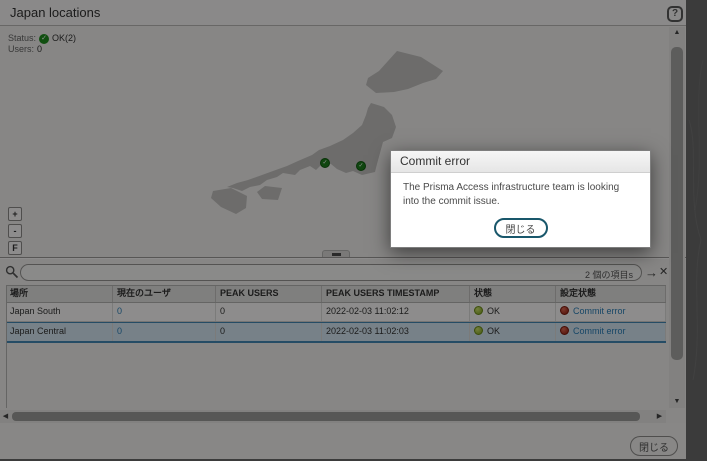 This screenshot has width=707, height=461. What do you see at coordinates (435, 161) in the screenshot?
I see `dialog-title: Commit error` at bounding box center [435, 161].